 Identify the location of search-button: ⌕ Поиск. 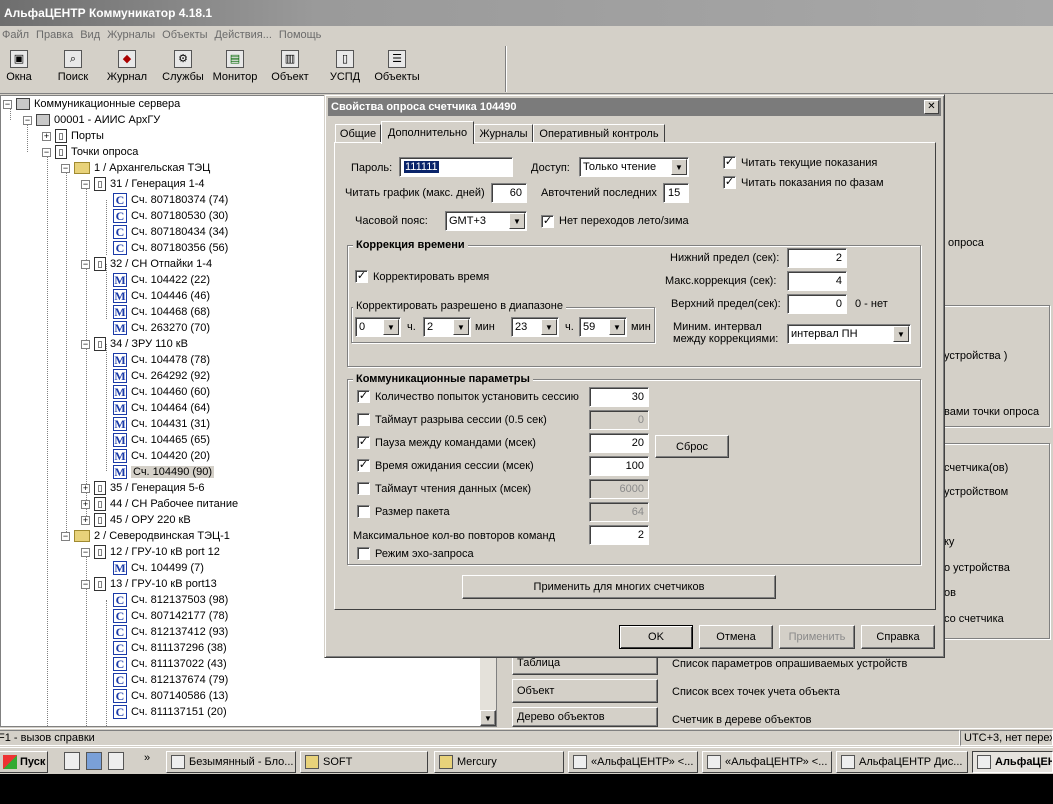
(73, 68).